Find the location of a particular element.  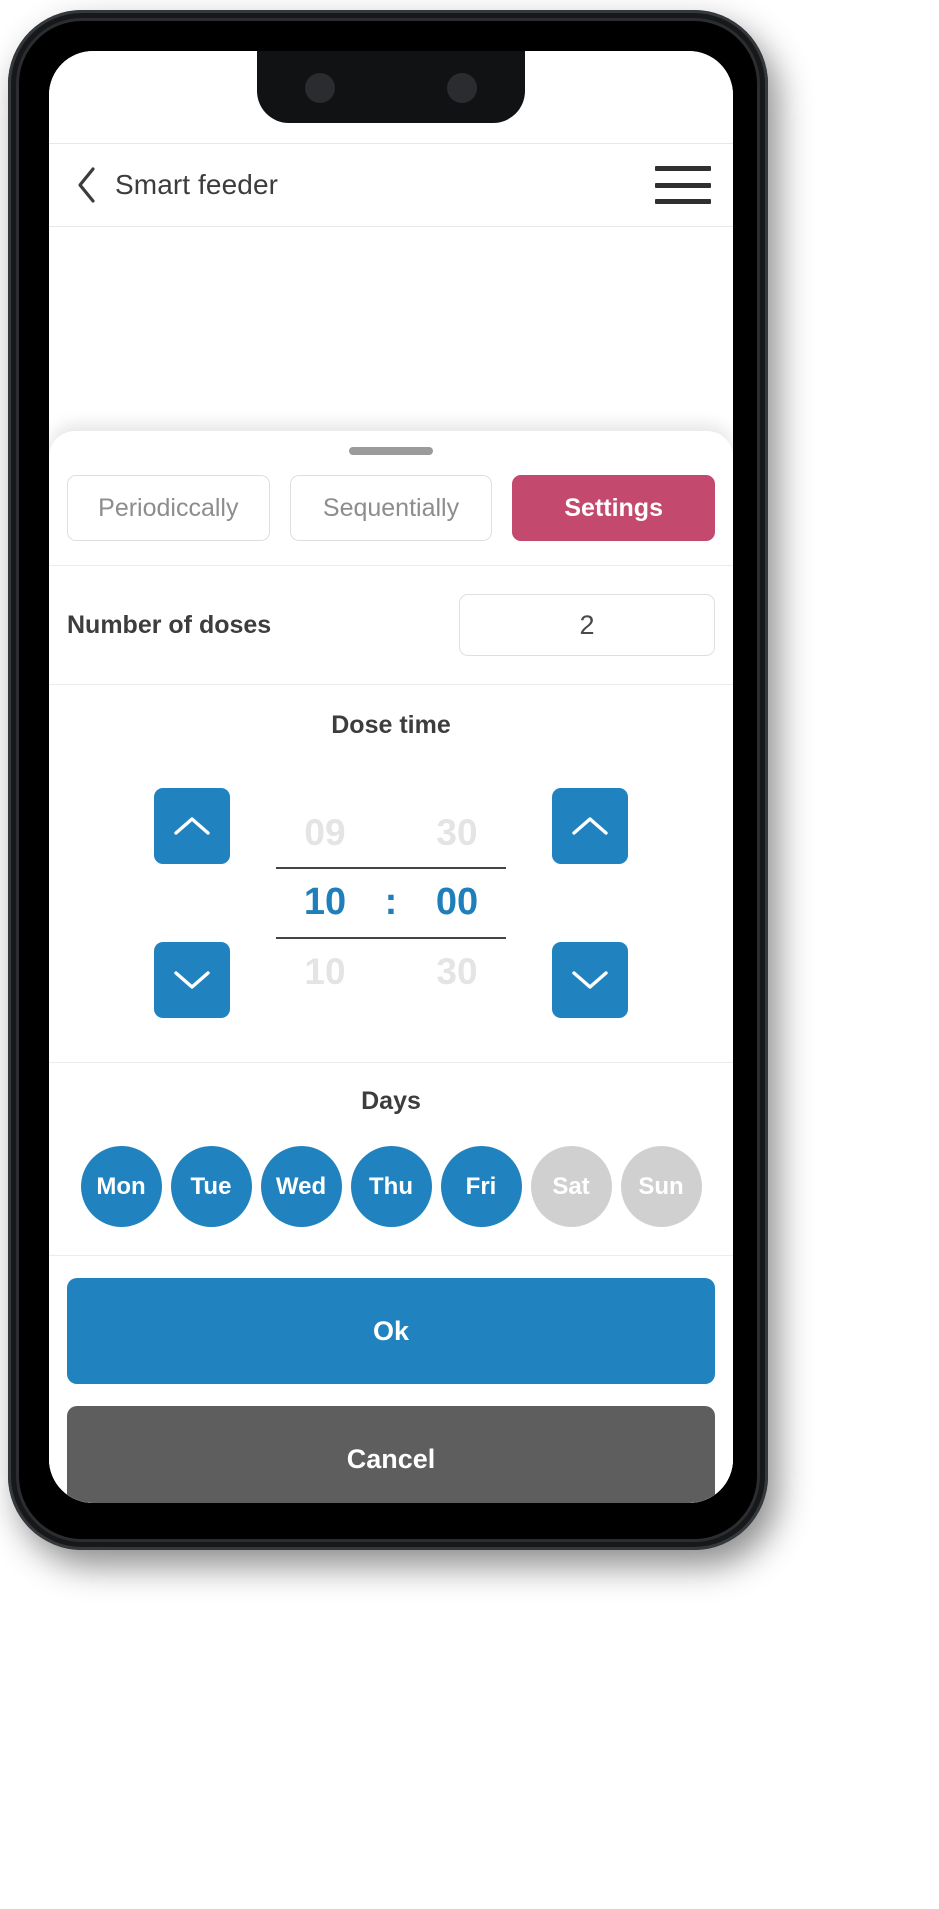

time-picker: 09 30 10: 00 10 30 is located at coordinates (391, 903).